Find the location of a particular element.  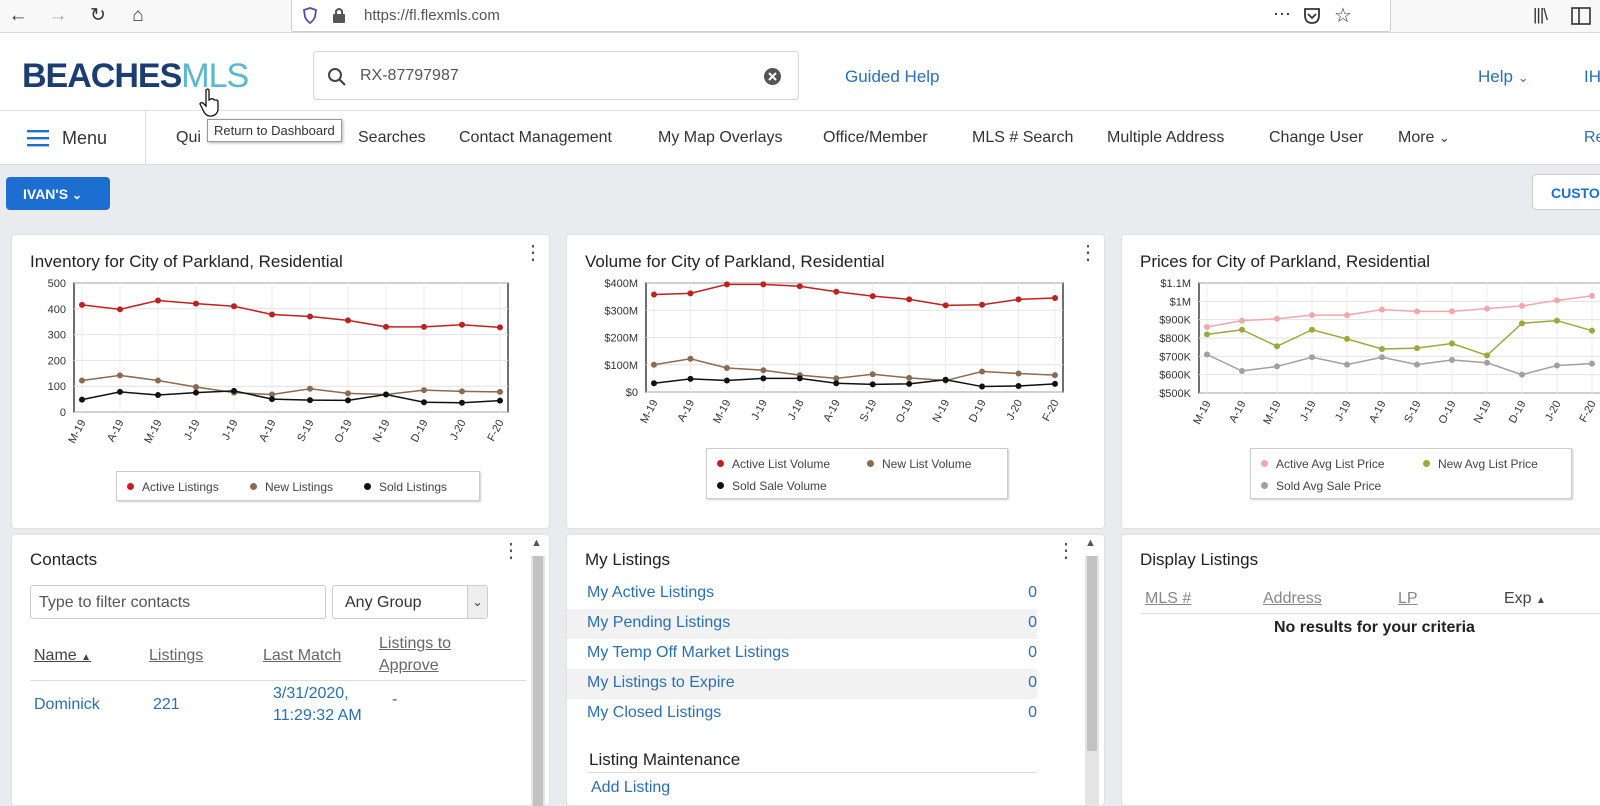

legend-item-sold: Sold Sale Volume is located at coordinates (772, 486).